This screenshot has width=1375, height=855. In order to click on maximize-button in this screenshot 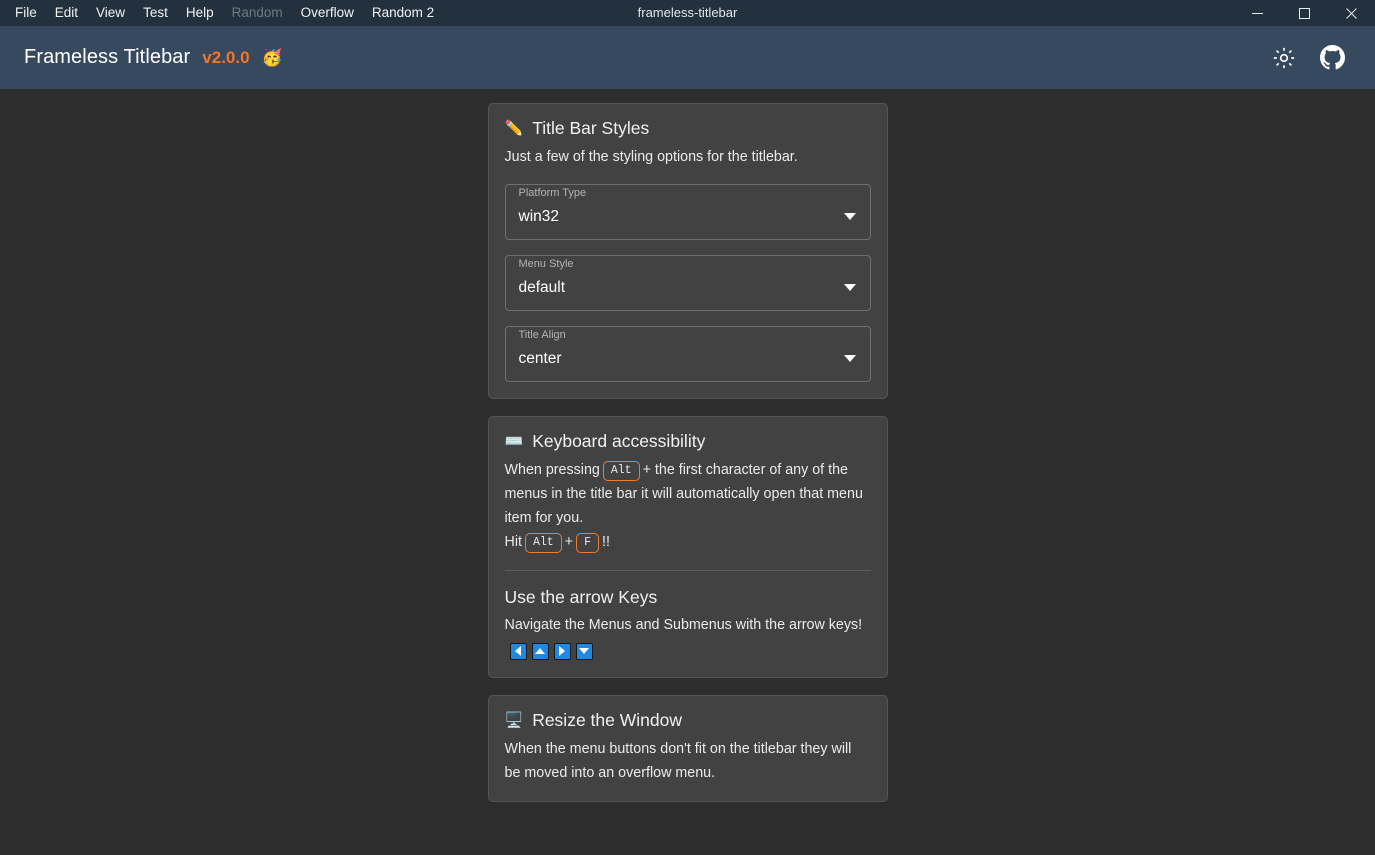, I will do `click(1304, 13)`.